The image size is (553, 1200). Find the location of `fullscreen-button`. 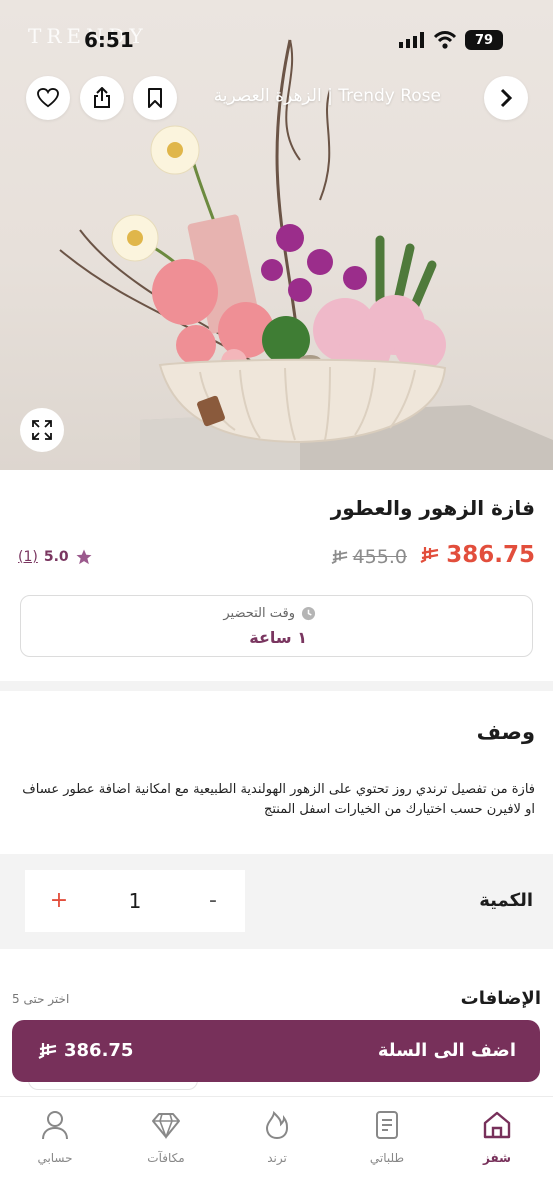

fullscreen-button is located at coordinates (42, 430).